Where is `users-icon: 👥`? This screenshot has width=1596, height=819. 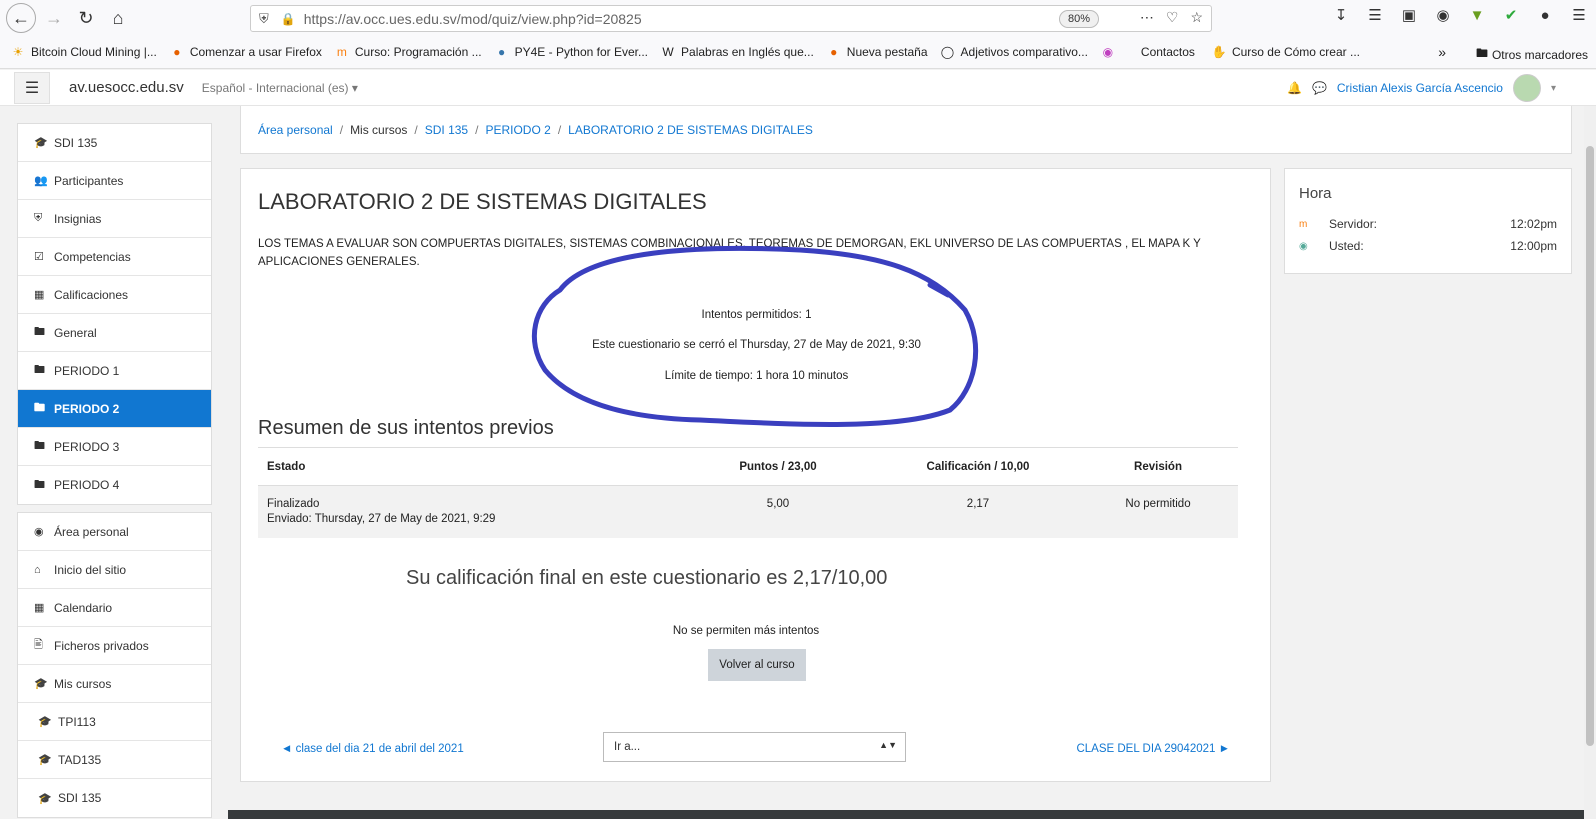 users-icon: 👥 is located at coordinates (41, 181).